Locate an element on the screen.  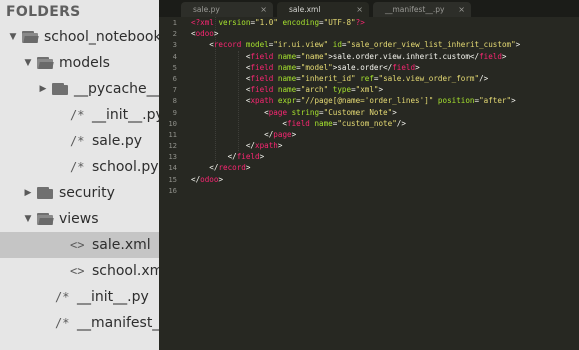
folder-item: ▼ models is located at coordinates (79, 63).